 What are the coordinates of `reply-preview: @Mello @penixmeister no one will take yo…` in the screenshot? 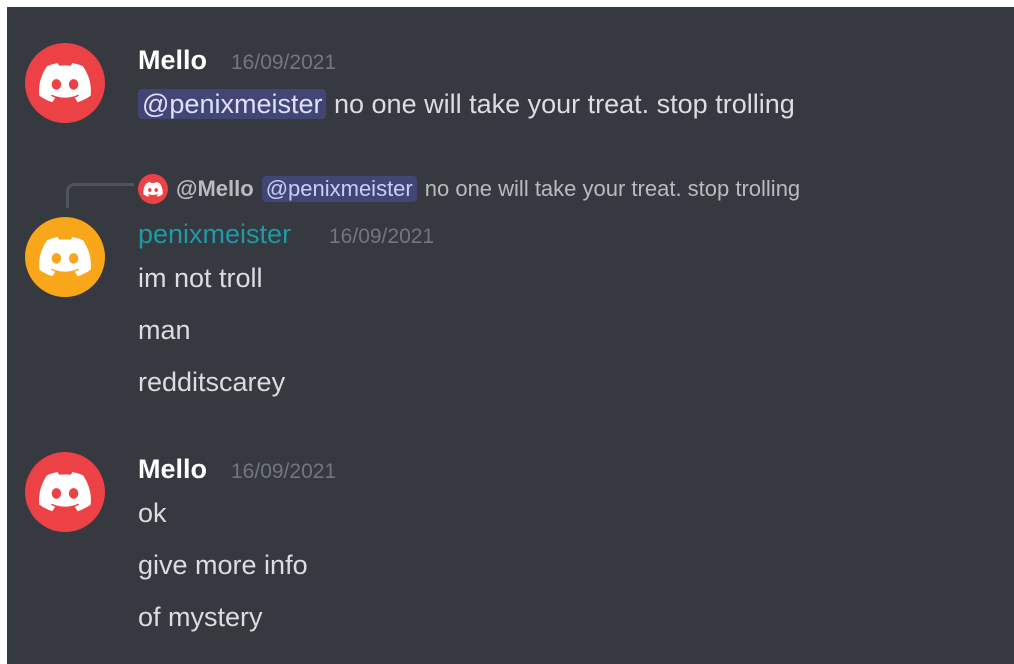 It's located at (469, 189).